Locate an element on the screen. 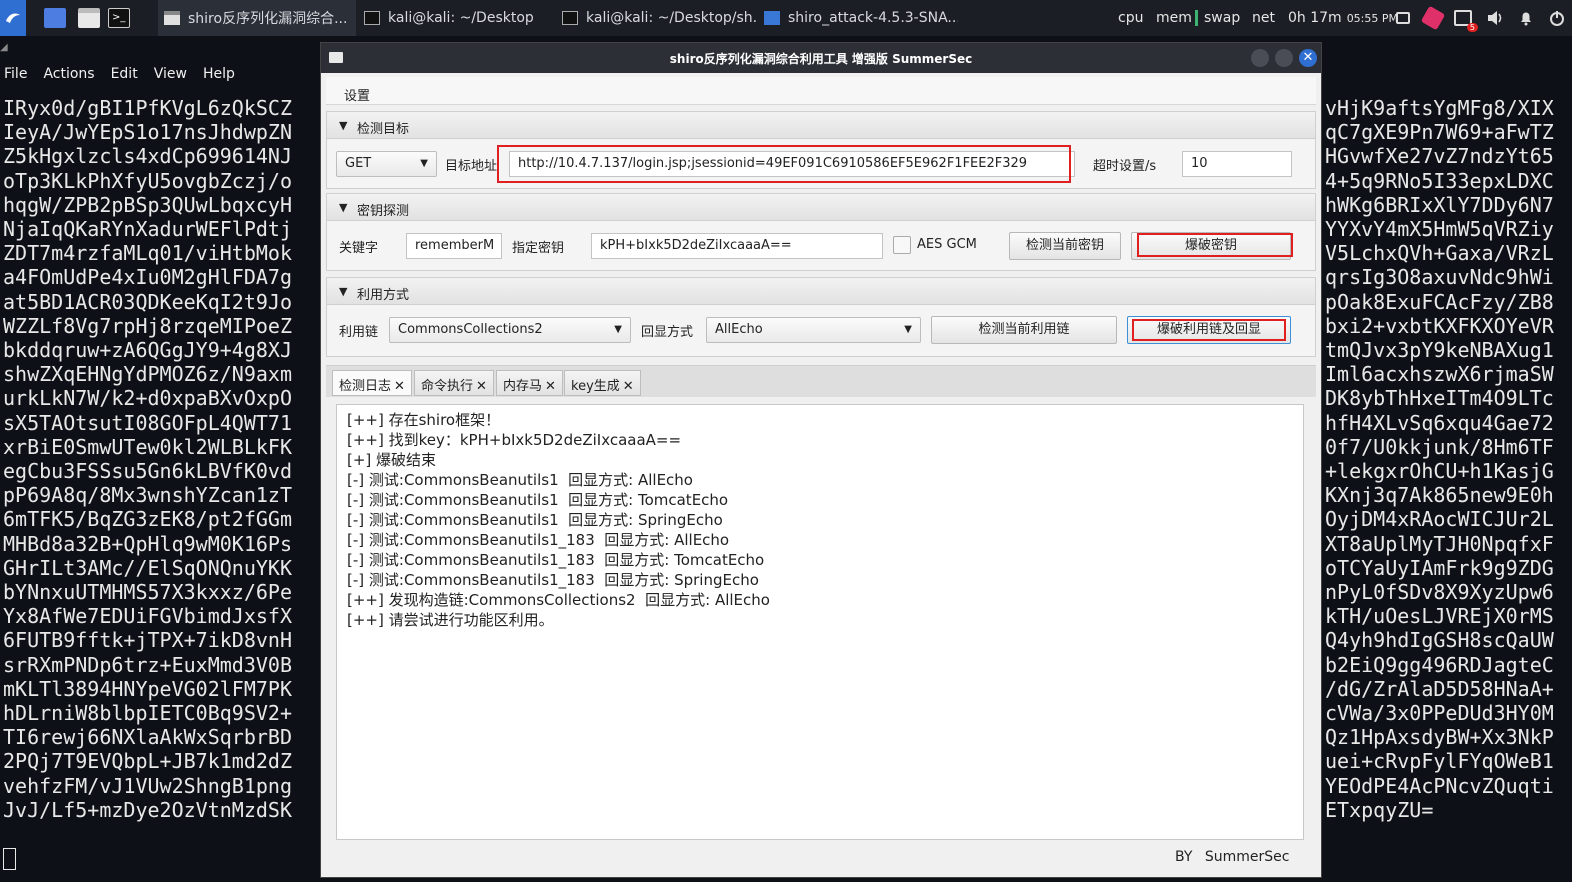 The height and width of the screenshot is (882, 1572). kali-dragon-icon is located at coordinates (13, 18).